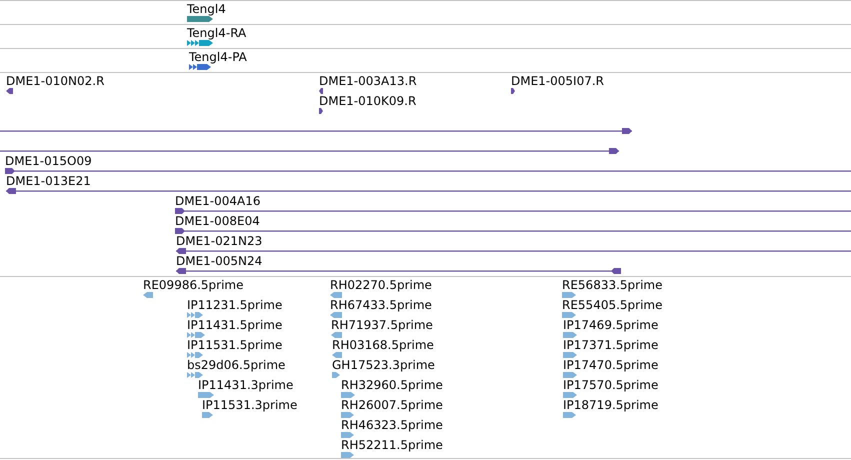 This screenshot has width=851, height=460. I want to click on feature-label: DME1-010K09.R, so click(367, 101).